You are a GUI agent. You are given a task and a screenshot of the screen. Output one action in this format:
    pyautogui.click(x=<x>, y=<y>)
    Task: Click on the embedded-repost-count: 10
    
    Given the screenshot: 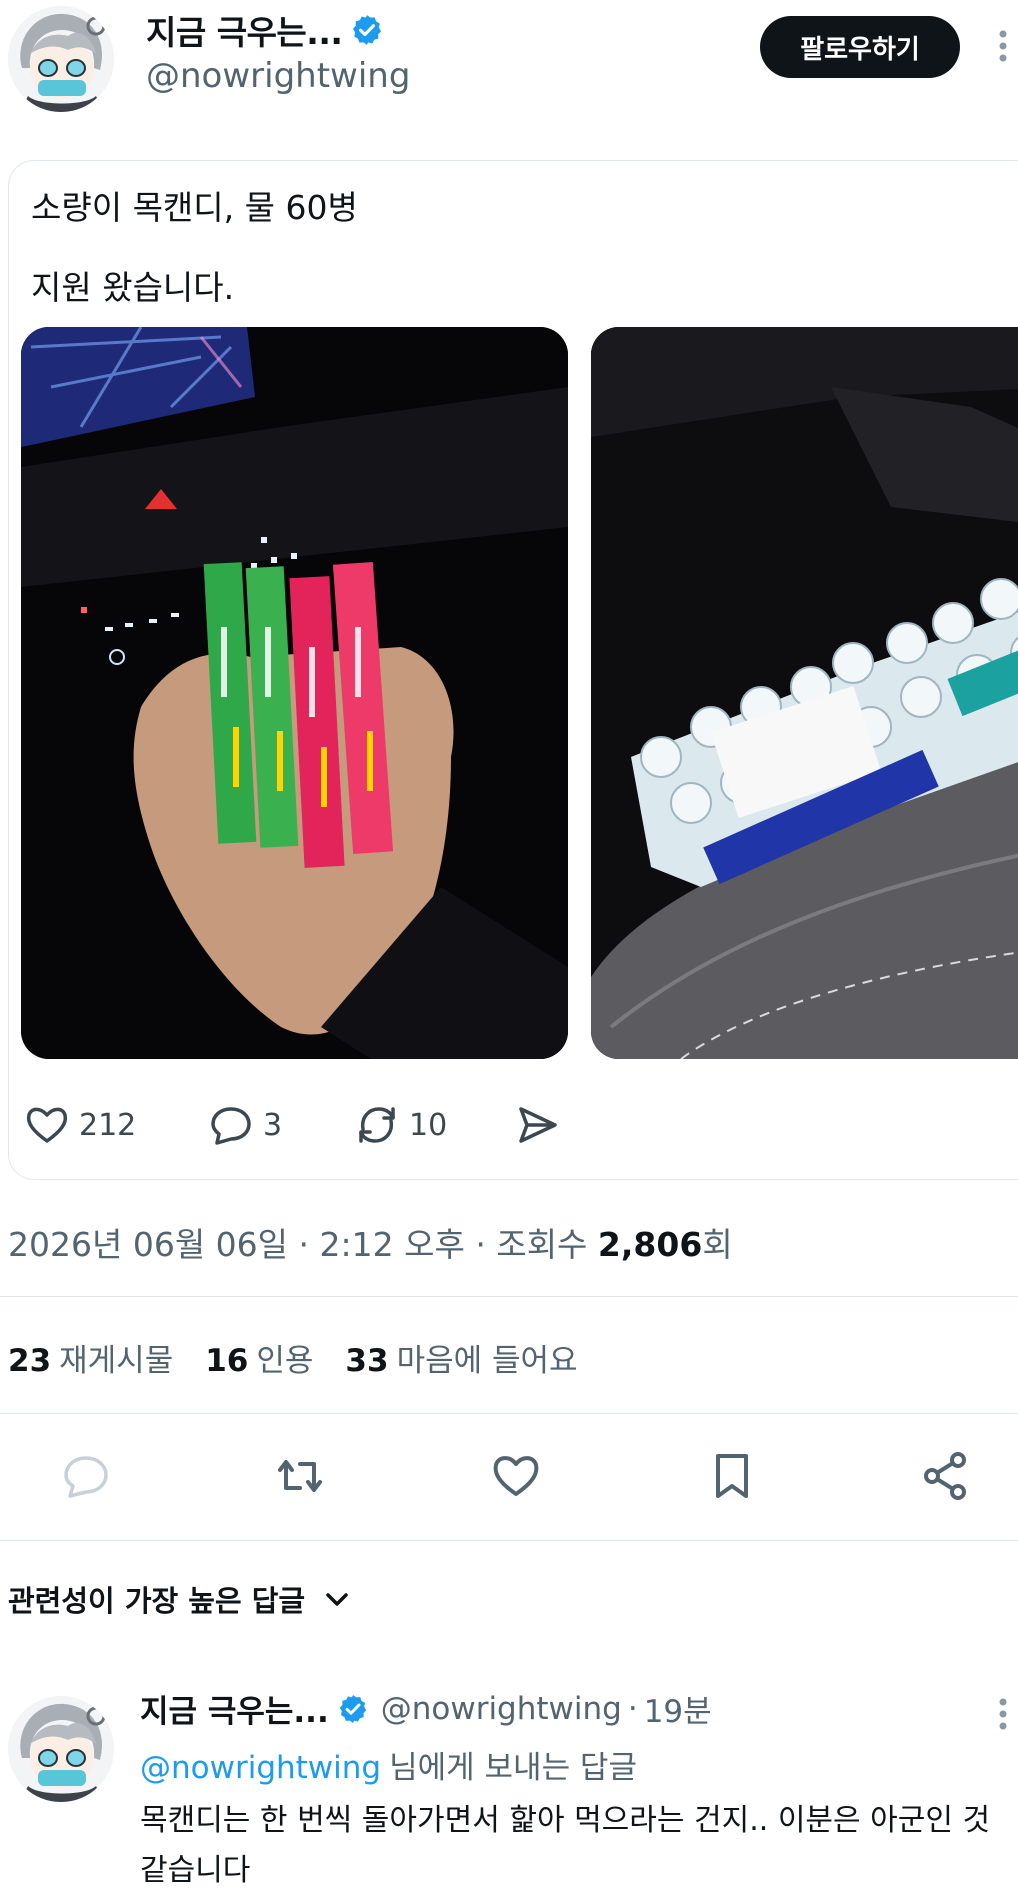 What is the action you would take?
    pyautogui.click(x=428, y=1125)
    